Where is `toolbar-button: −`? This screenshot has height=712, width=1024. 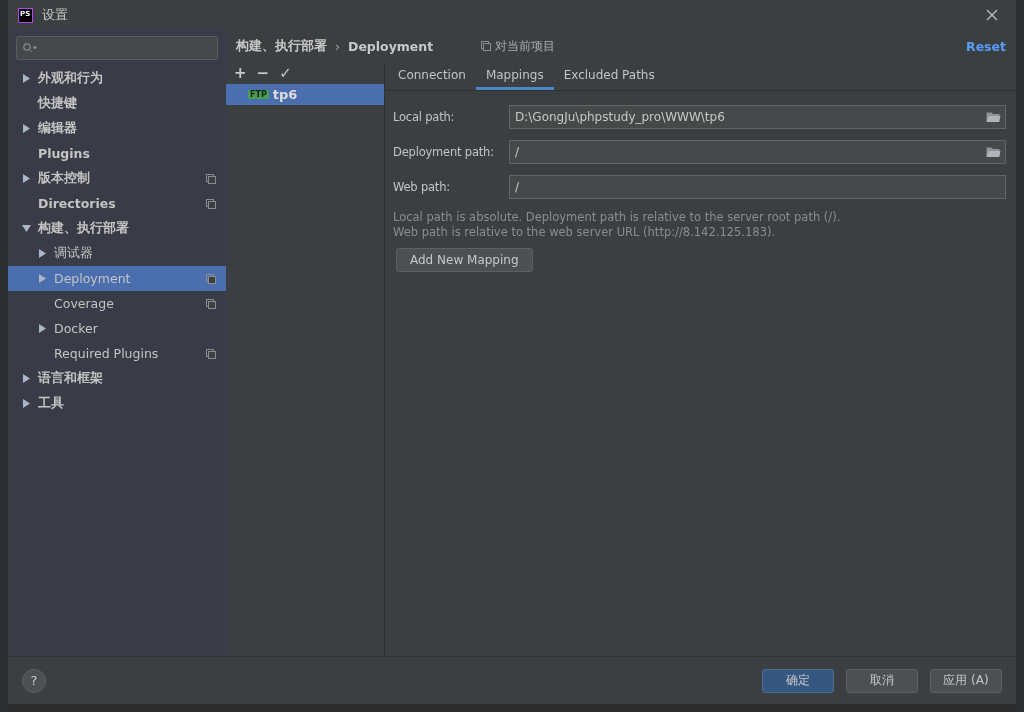
toolbar-button: − is located at coordinates (263, 73).